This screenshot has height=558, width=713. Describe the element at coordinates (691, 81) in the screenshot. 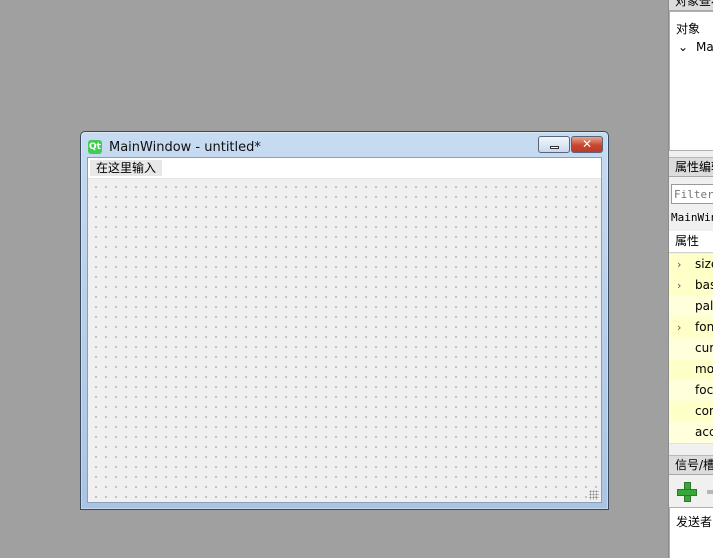

I see `object-inspector-panel: 对象 ⌄ MainWindow` at that location.